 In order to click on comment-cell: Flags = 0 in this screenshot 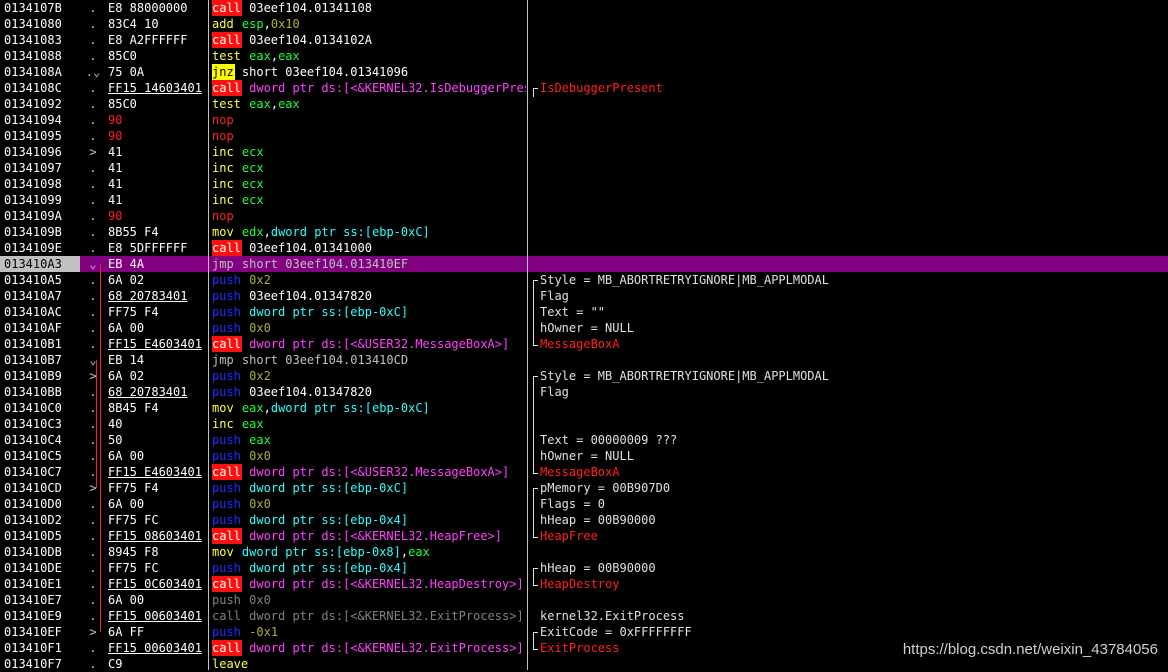, I will do `click(573, 504)`.